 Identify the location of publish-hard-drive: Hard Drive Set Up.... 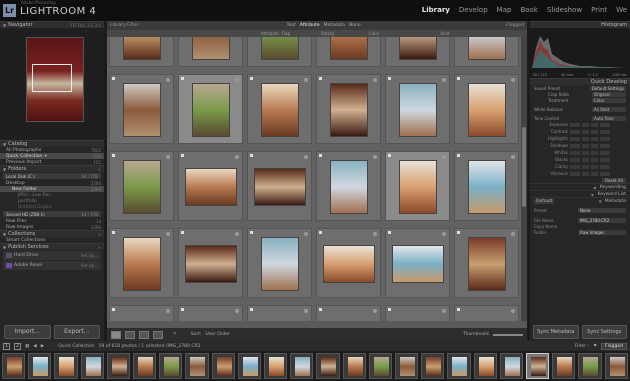
(52, 255).